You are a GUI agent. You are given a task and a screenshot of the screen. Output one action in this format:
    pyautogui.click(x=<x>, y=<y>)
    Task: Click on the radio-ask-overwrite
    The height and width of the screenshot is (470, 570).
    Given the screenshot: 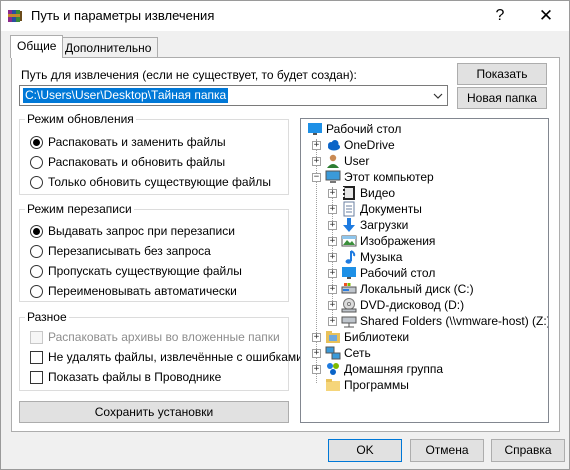 What is the action you would take?
    pyautogui.click(x=36, y=231)
    